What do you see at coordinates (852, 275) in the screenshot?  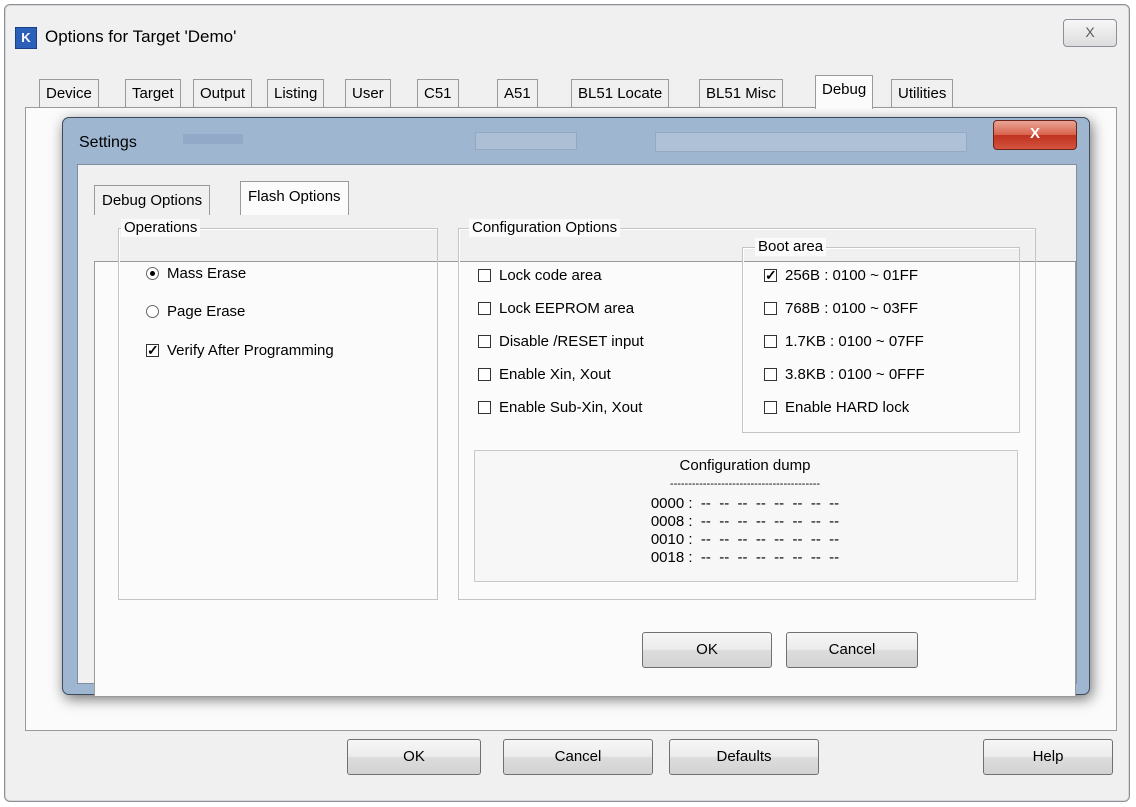 I see `checkbox-label: 256B : 0100 ~ 01FF` at bounding box center [852, 275].